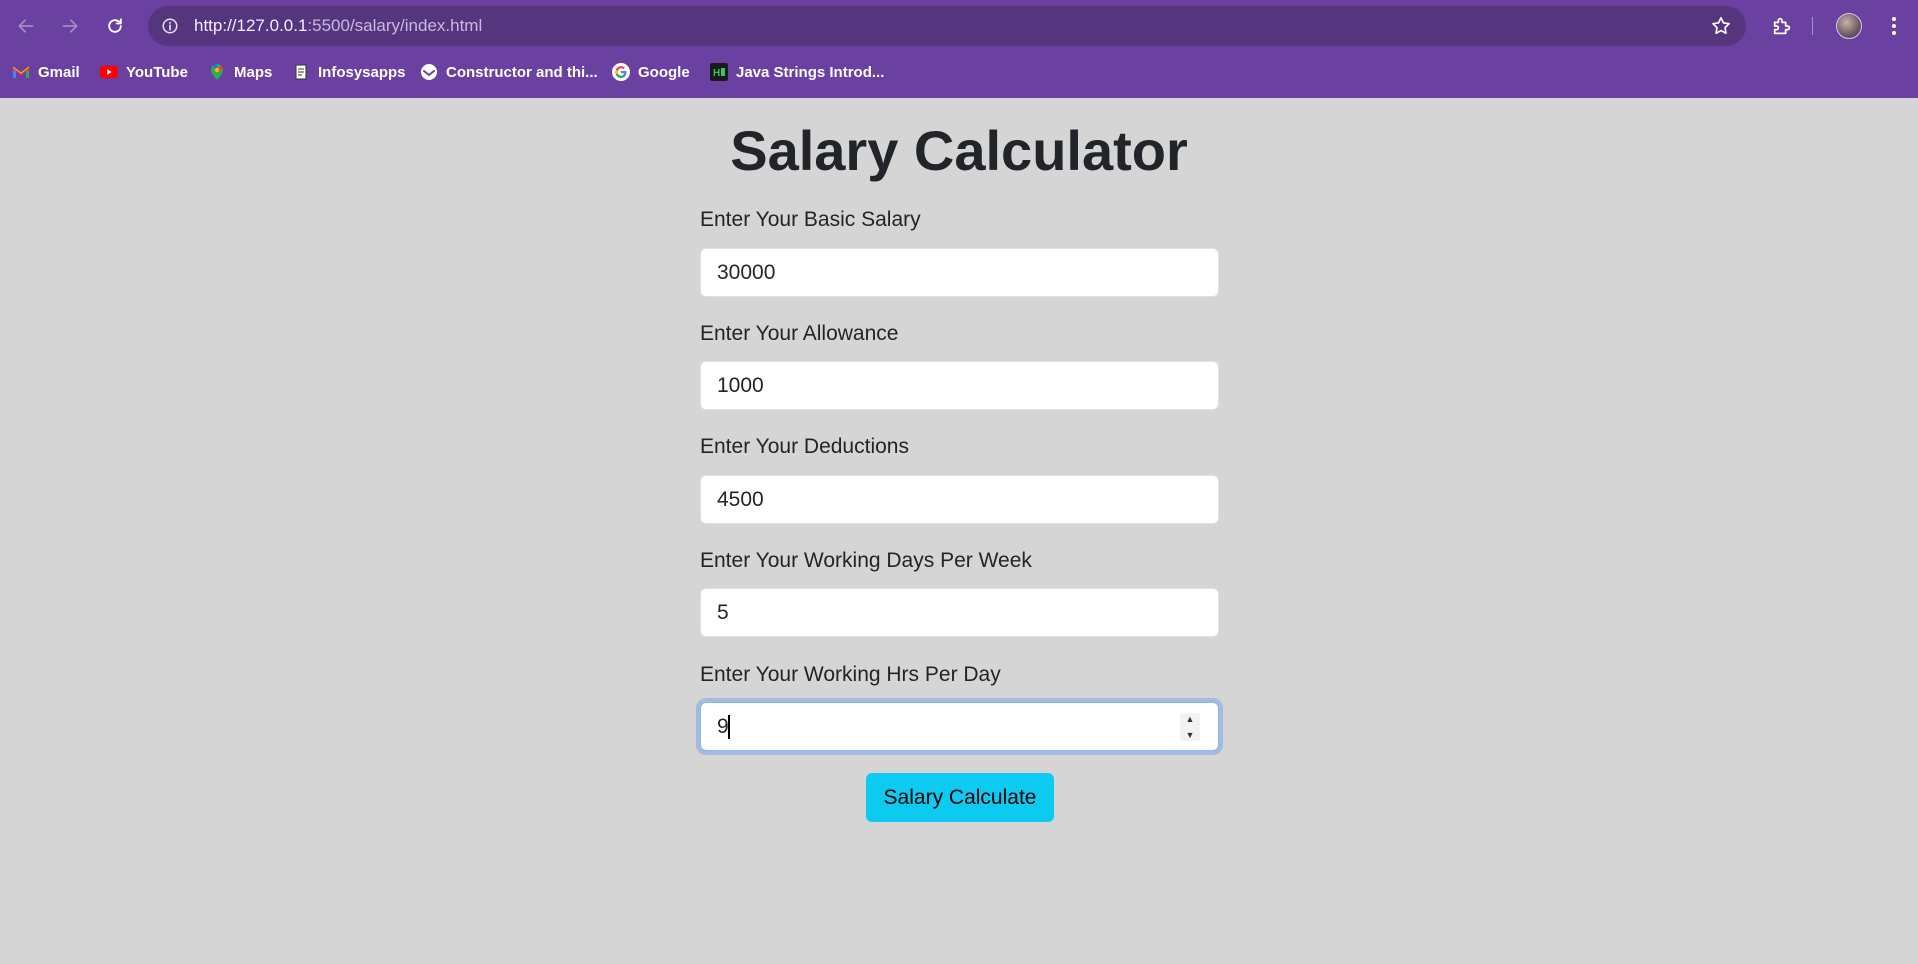  I want to click on menu-button, so click(1894, 26).